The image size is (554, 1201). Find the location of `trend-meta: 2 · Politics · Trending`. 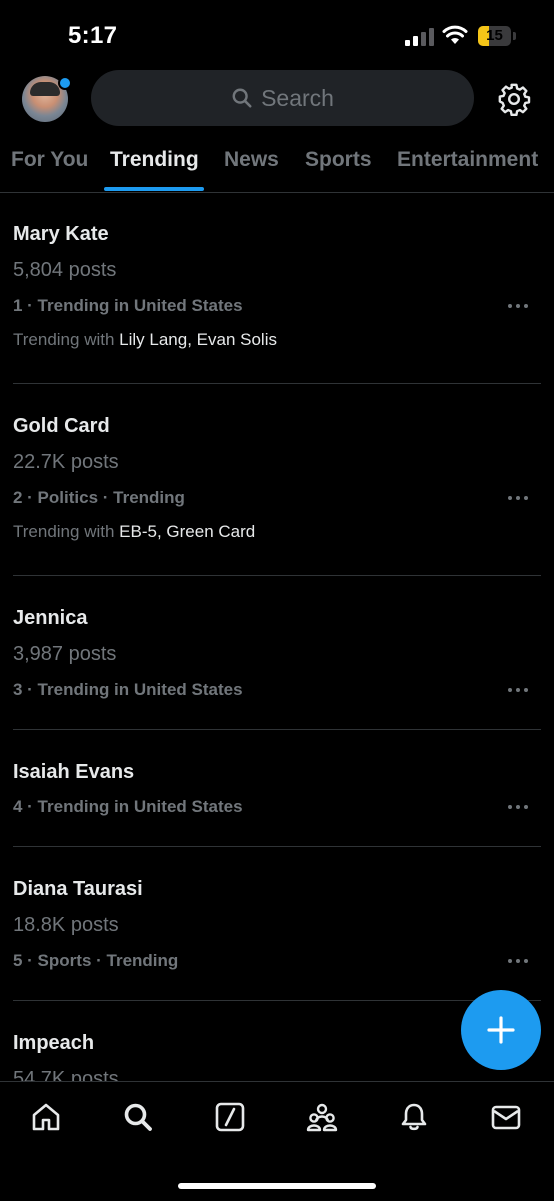

trend-meta: 2 · Politics · Trending is located at coordinates (99, 497).